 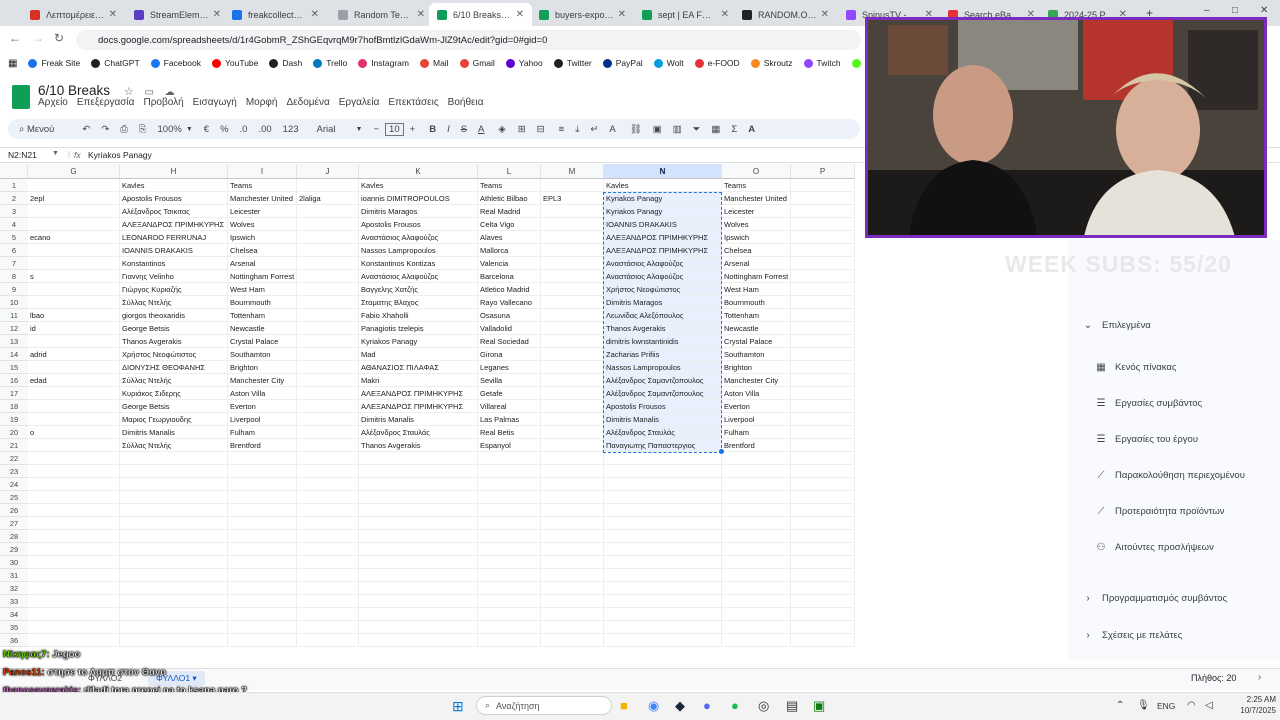 What do you see at coordinates (1259, 677) in the screenshot?
I see `explore-arrow-icon: ›` at bounding box center [1259, 677].